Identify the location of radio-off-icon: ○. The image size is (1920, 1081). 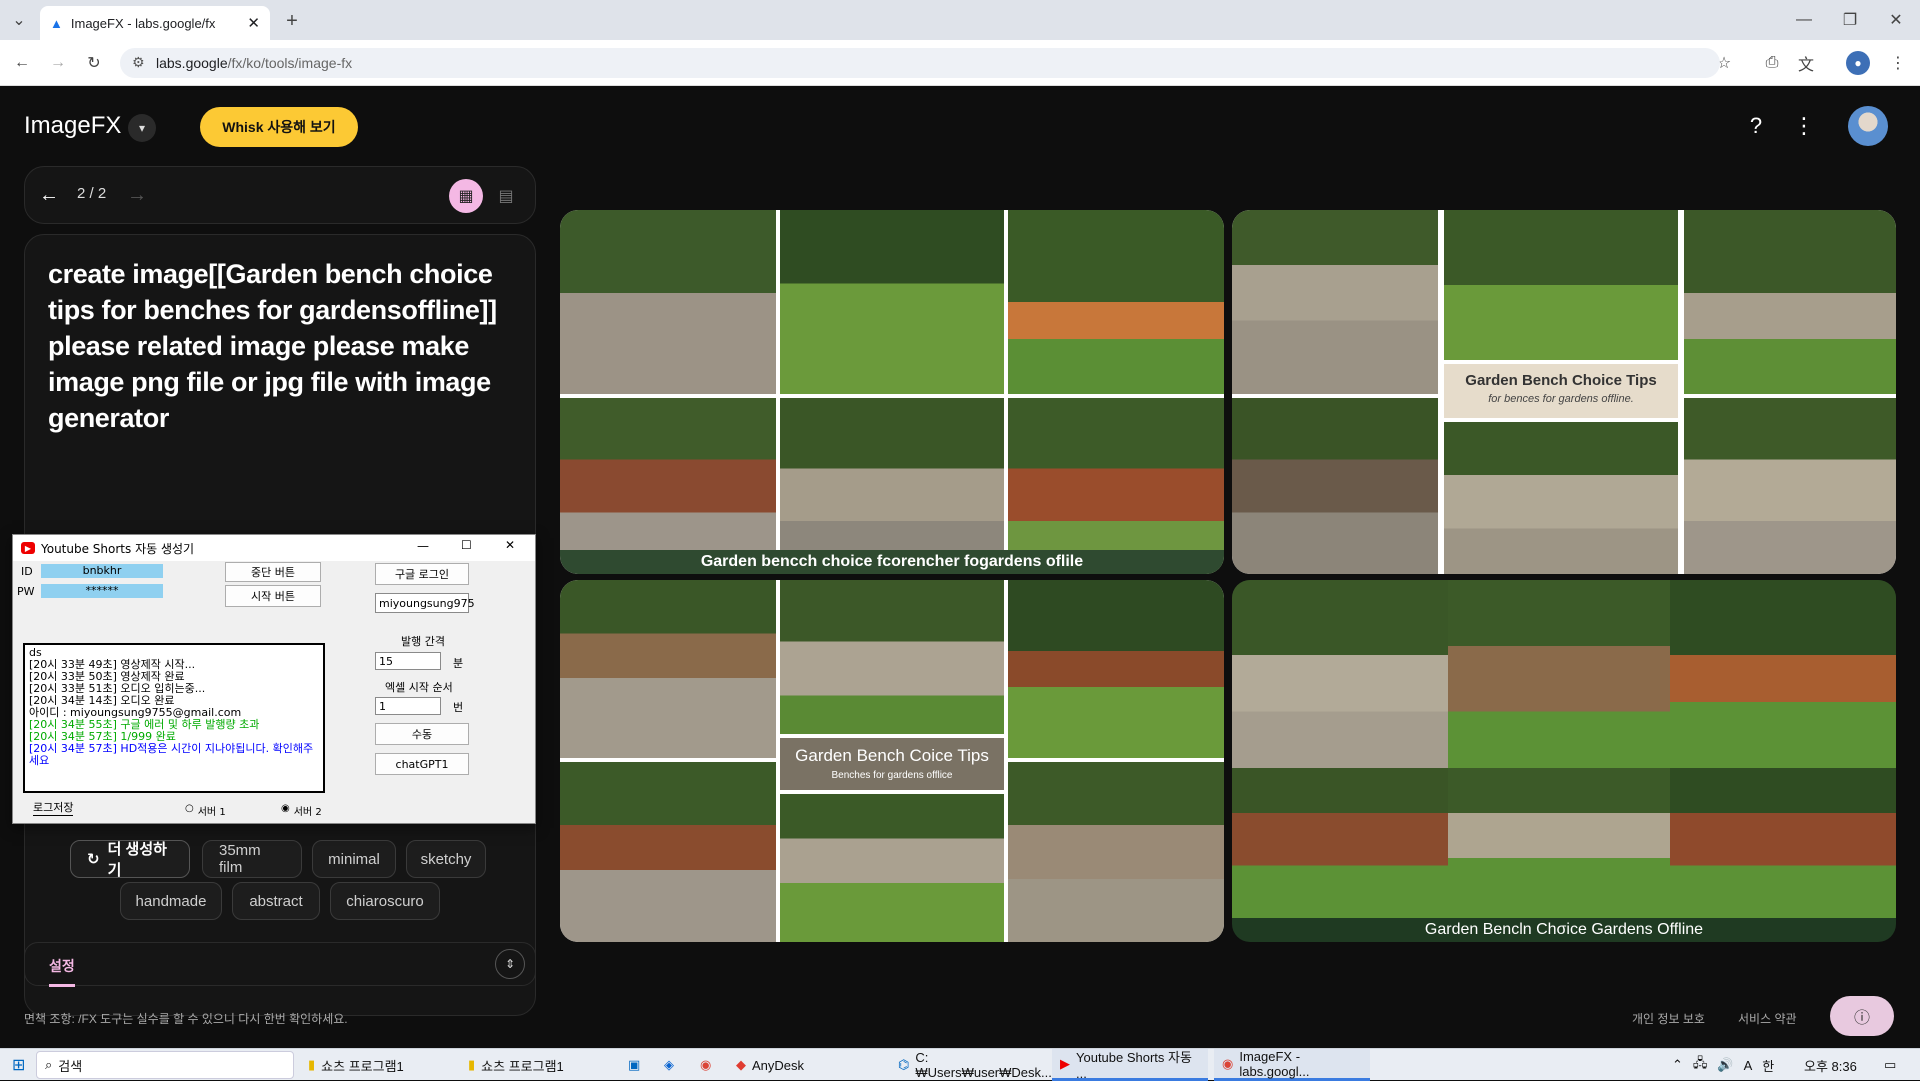
(189, 808).